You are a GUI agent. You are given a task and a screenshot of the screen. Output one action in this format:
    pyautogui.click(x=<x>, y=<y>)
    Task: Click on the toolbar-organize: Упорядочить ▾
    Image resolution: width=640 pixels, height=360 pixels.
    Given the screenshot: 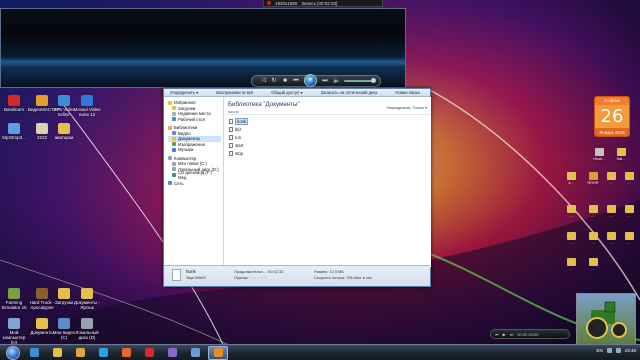 What is the action you would take?
    pyautogui.click(x=184, y=92)
    